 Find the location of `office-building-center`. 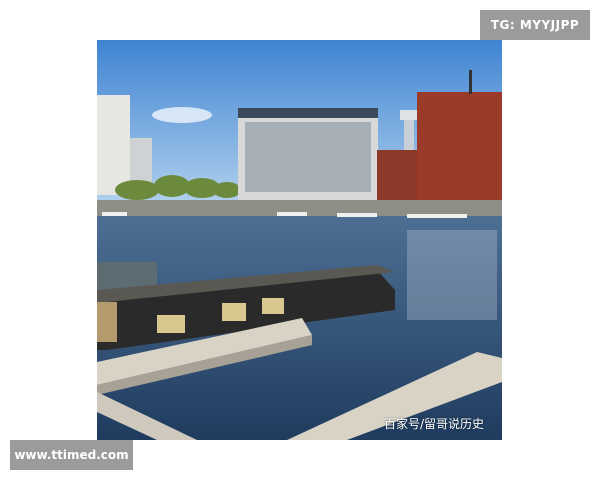

office-building-center is located at coordinates (308, 154).